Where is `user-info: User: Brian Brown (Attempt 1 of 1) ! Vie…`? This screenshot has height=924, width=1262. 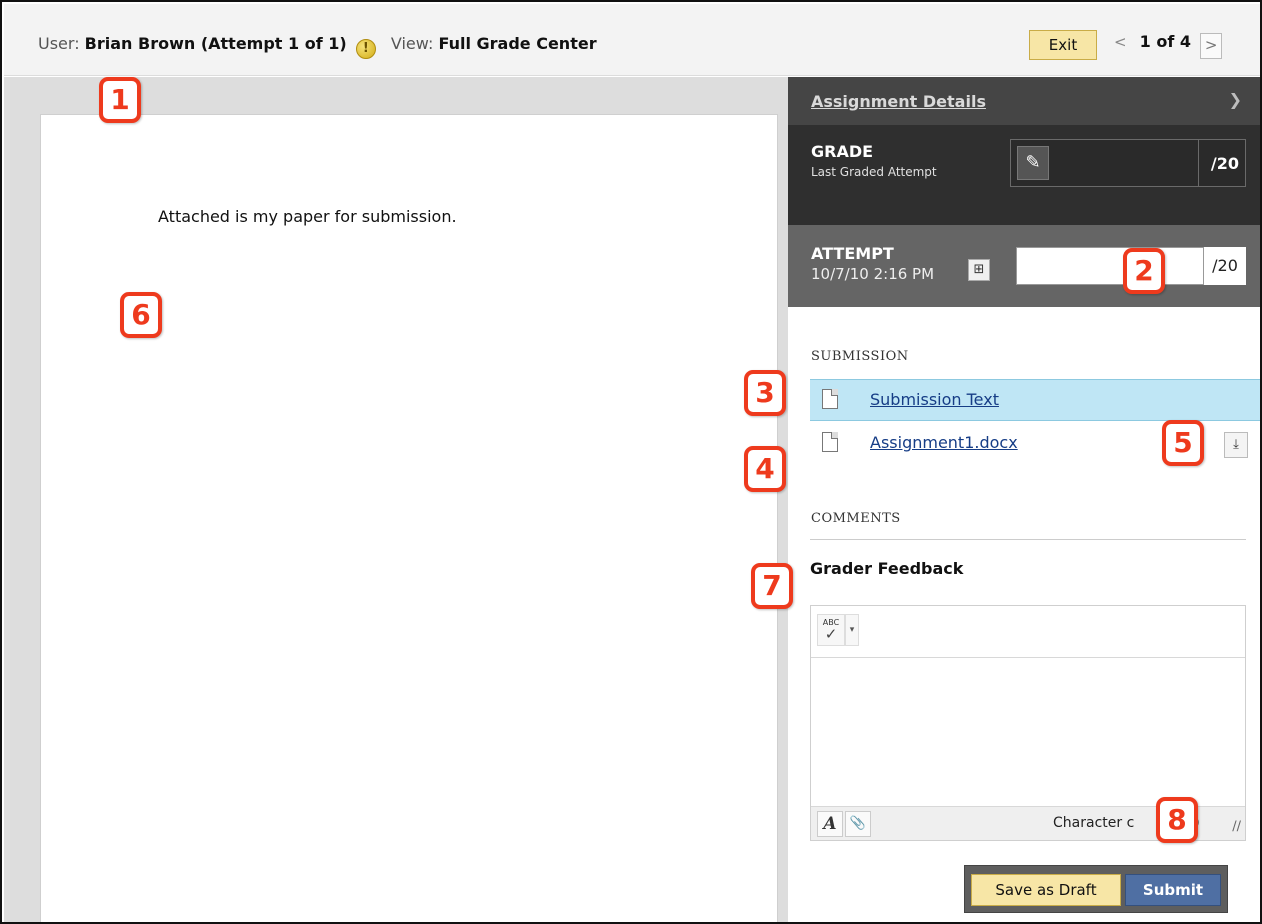 user-info: User: Brian Brown (Attempt 1 of 1) ! Vie… is located at coordinates (317, 46).